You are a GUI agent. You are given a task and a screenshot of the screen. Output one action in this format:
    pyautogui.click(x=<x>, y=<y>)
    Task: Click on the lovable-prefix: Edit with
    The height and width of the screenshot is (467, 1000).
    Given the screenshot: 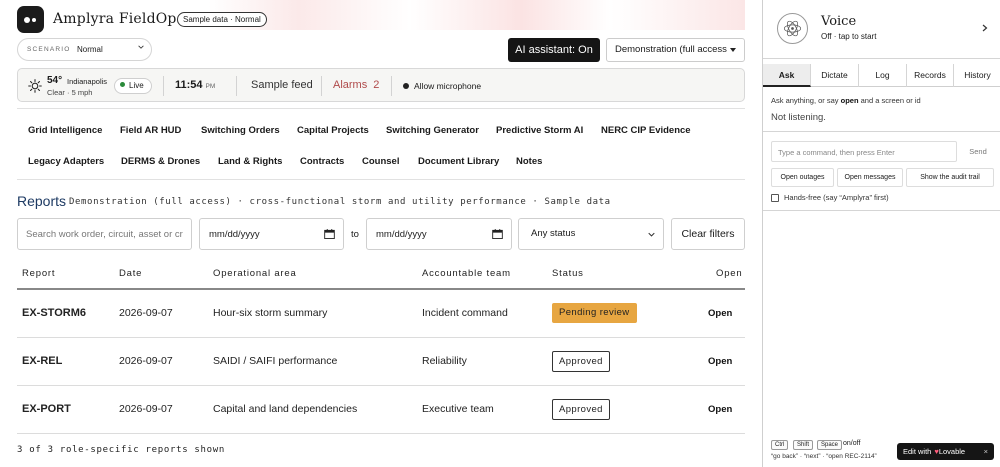 What is the action you would take?
    pyautogui.click(x=917, y=451)
    